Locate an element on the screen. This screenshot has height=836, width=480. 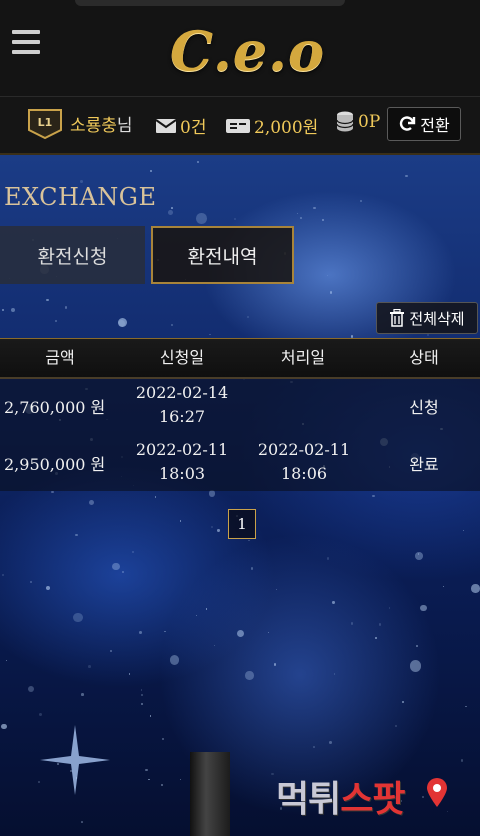
tab-exchange-history: 환전내역 is located at coordinates (222, 255).